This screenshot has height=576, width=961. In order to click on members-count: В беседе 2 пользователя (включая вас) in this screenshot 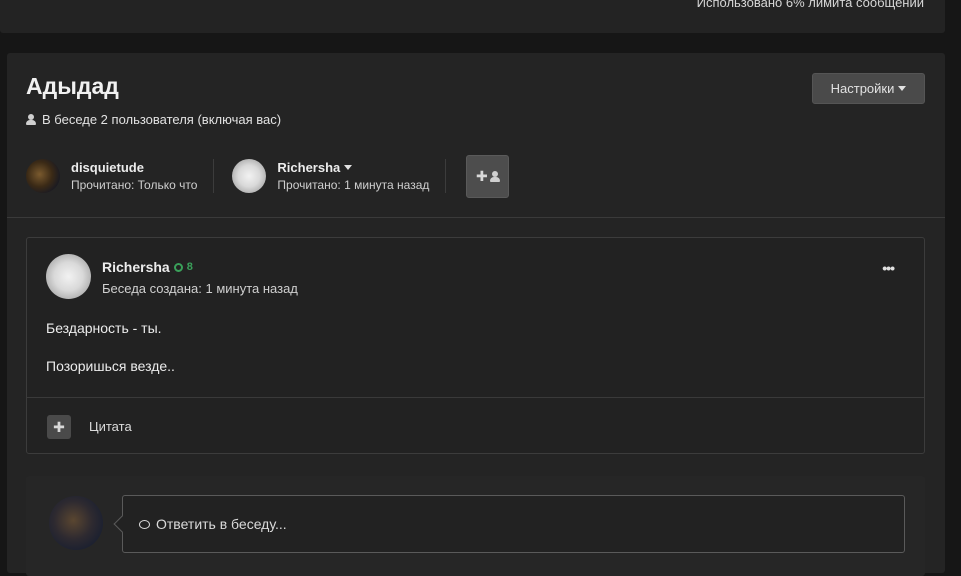, I will do `click(153, 119)`.